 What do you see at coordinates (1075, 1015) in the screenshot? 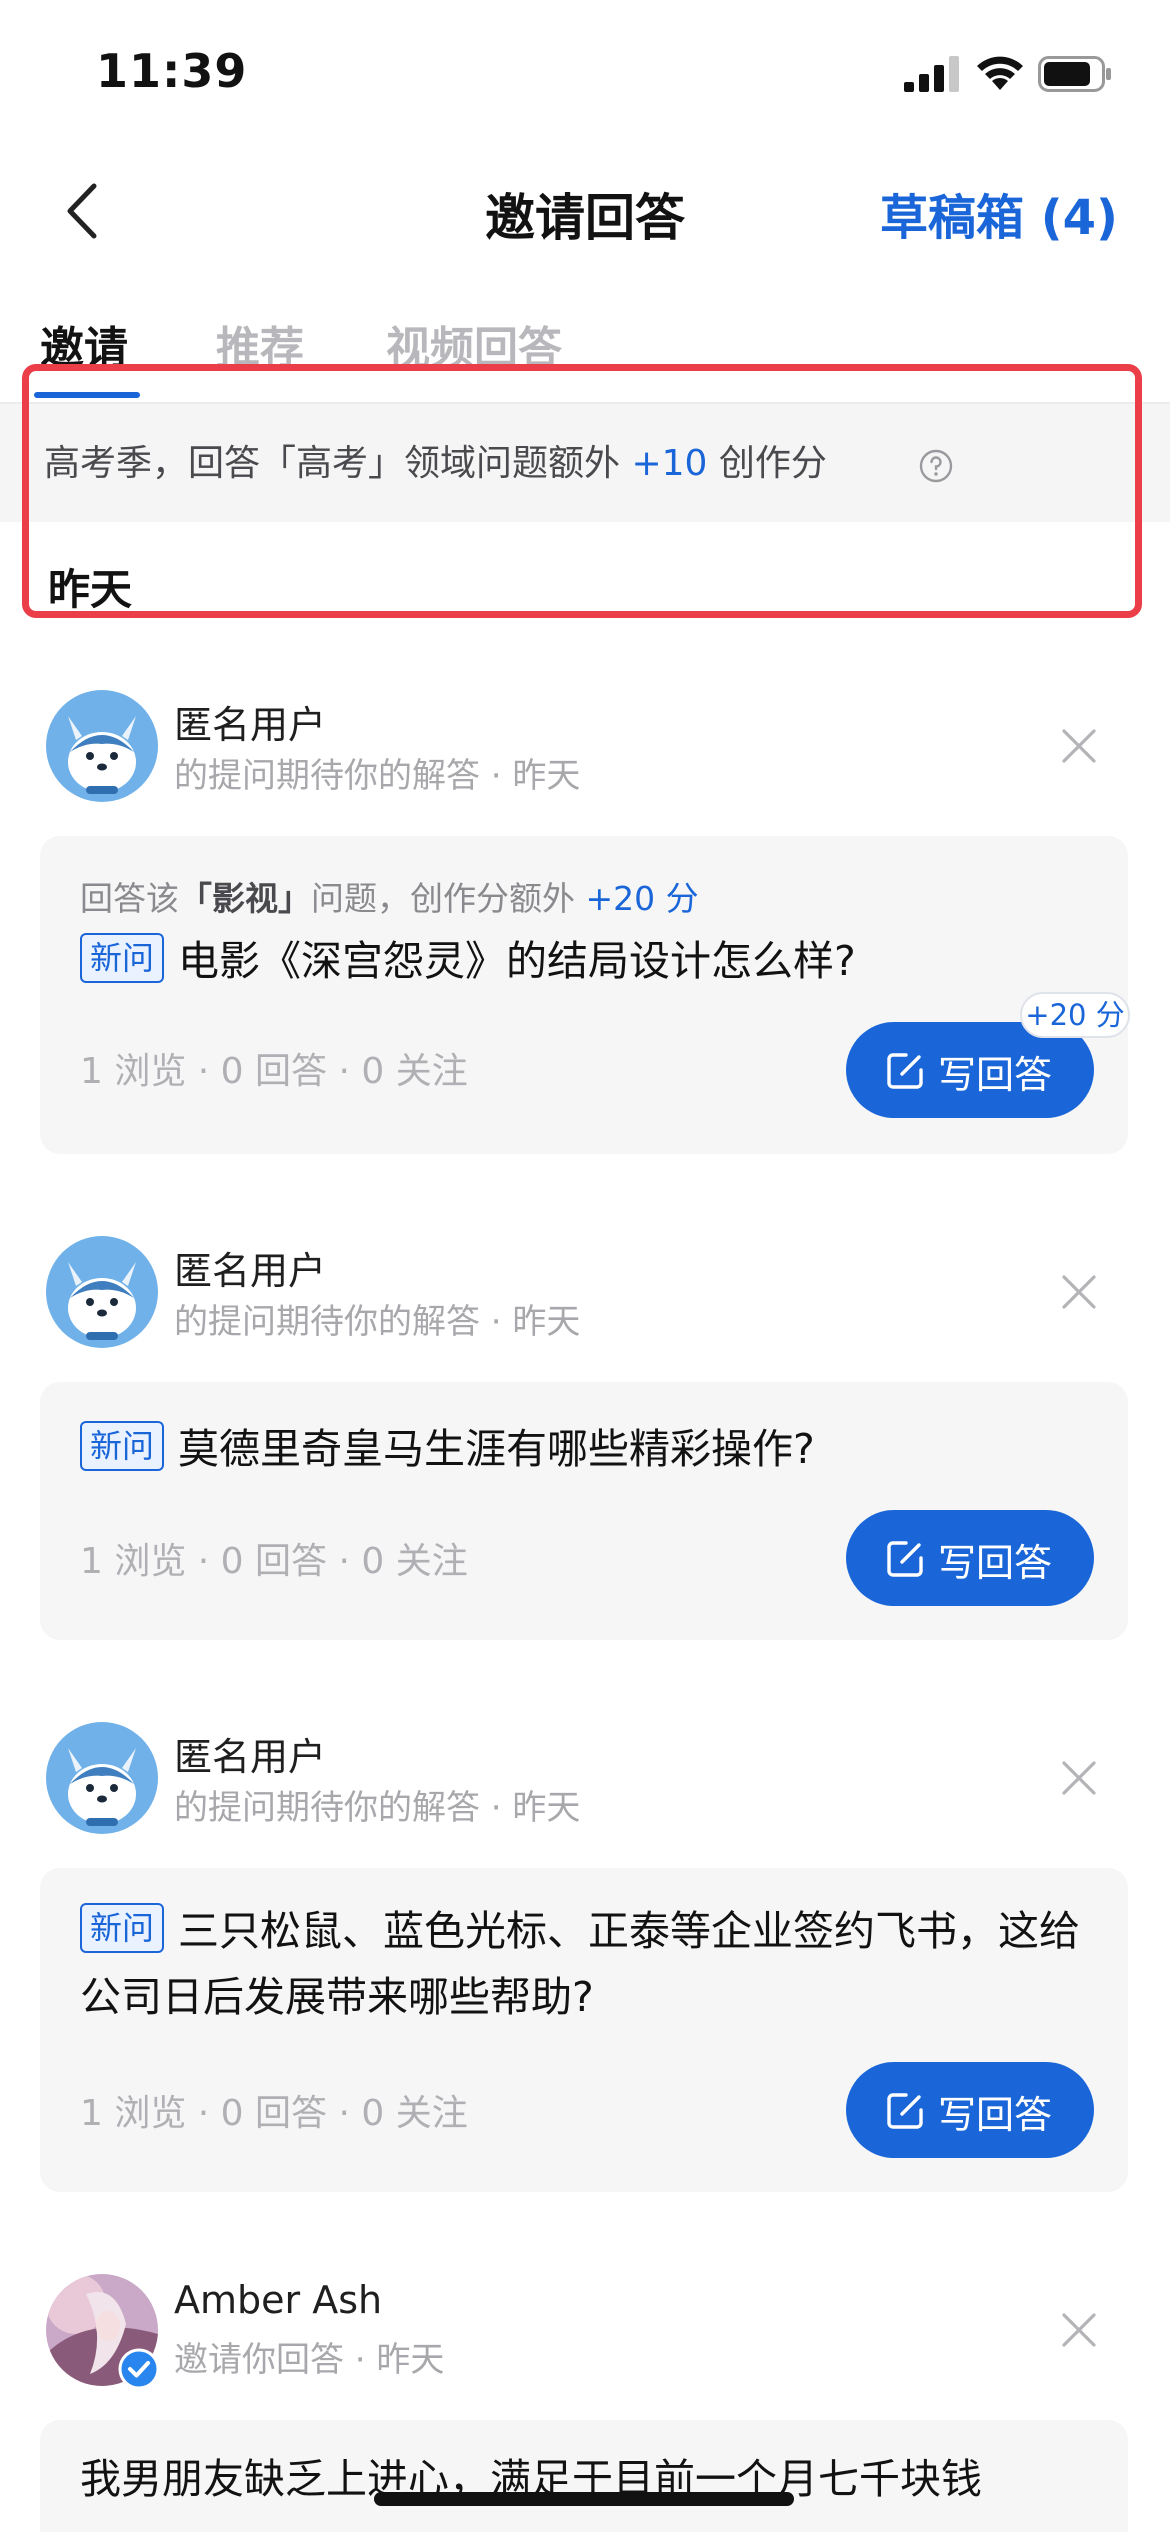
I see `bonus-badge: +20 分` at bounding box center [1075, 1015].